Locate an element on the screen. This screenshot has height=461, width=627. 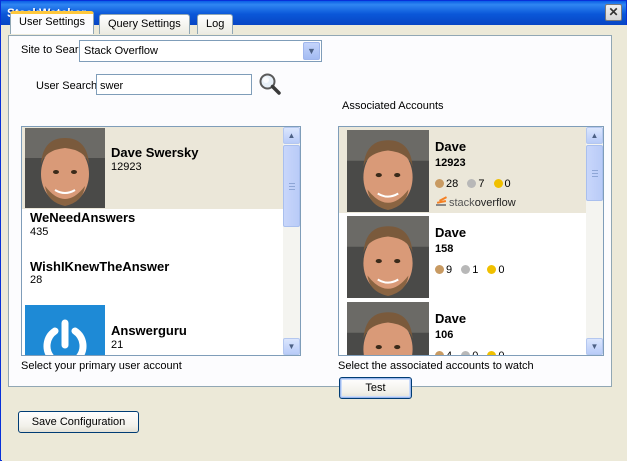
user-reputation: 435 is located at coordinates (39, 232).